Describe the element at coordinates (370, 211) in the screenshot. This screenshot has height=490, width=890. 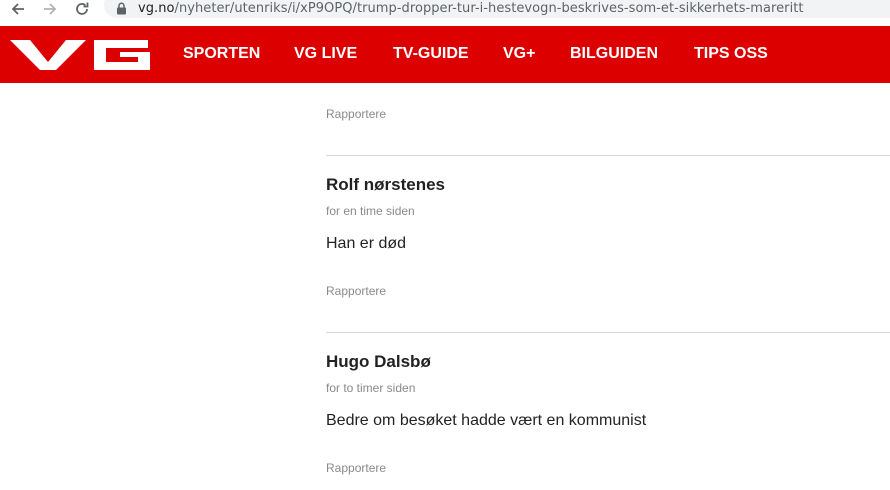
I see `comment-time: for en time siden` at that location.